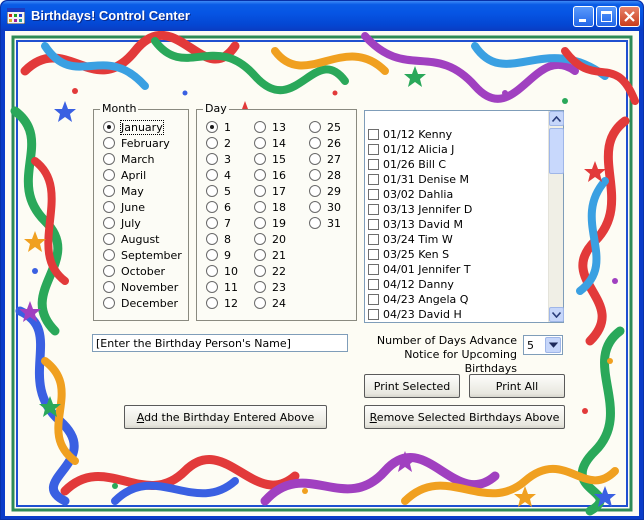  I want to click on print-all-button: Print All, so click(517, 386).